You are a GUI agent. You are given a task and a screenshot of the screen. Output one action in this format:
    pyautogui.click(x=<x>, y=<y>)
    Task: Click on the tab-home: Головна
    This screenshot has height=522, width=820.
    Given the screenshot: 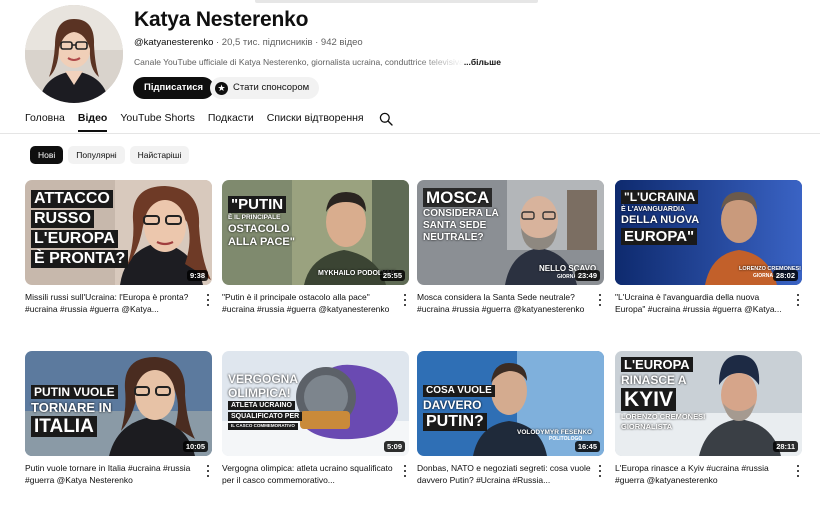 What is the action you would take?
    pyautogui.click(x=45, y=122)
    